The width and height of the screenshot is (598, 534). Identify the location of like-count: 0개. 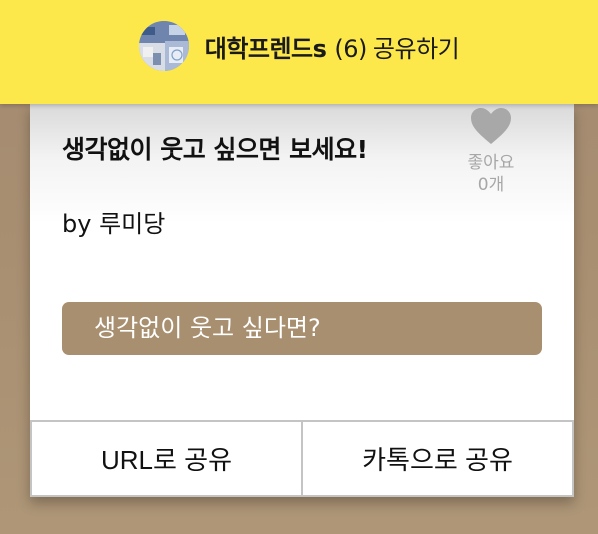
(491, 185).